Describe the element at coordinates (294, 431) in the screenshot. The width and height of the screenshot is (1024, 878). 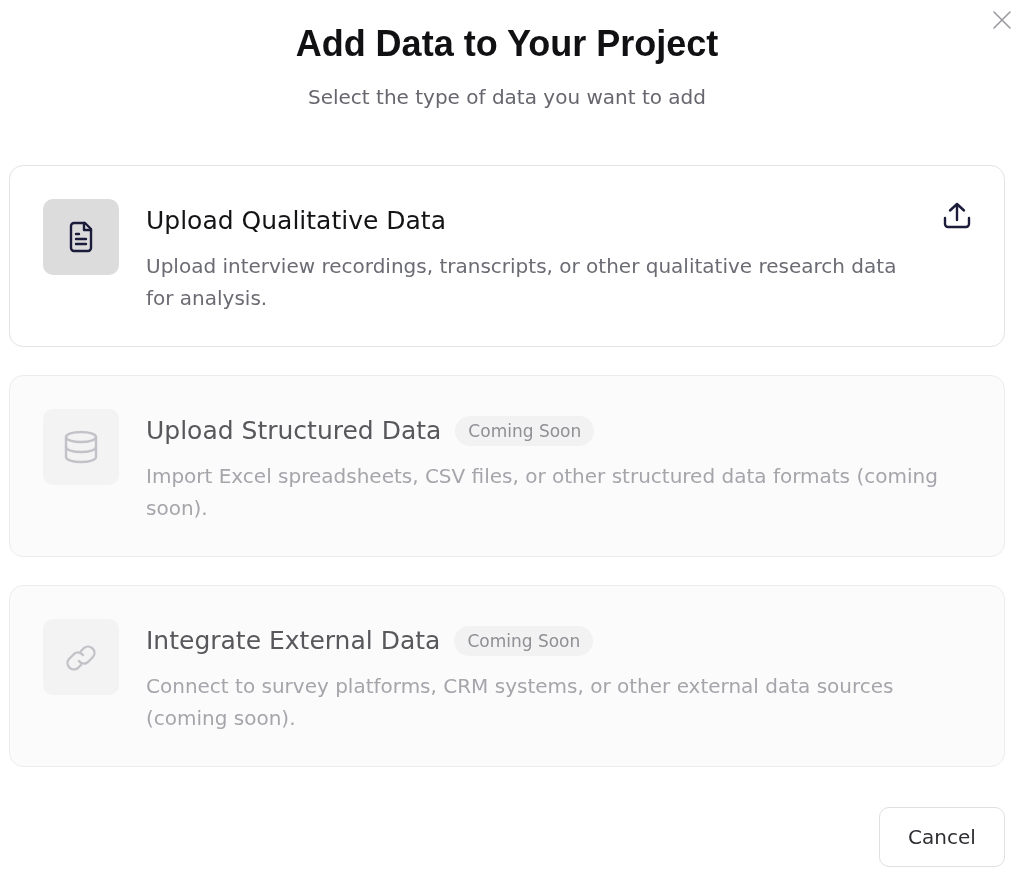
I see `option-title: Upload Structured Data` at that location.